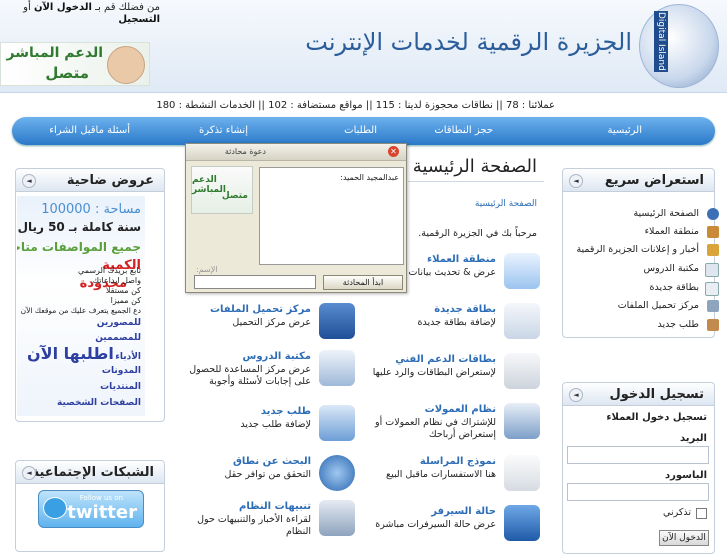 The height and width of the screenshot is (554, 727). I want to click on social-header: الشبكات الإجتماعية ◄, so click(90, 472).